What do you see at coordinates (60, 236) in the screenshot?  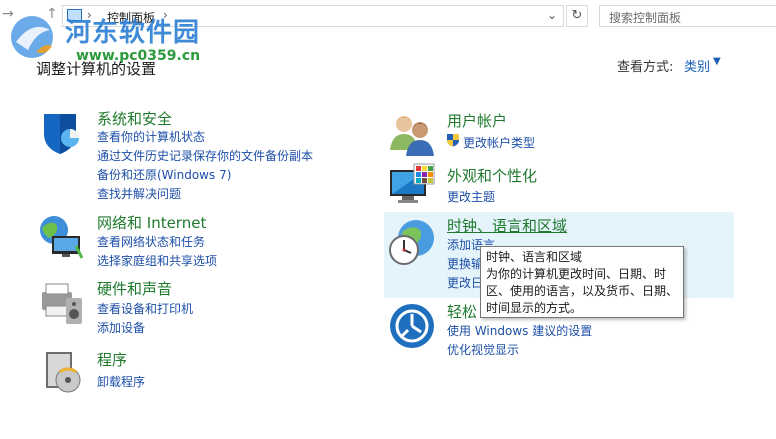 I see `network-globe-icon` at bounding box center [60, 236].